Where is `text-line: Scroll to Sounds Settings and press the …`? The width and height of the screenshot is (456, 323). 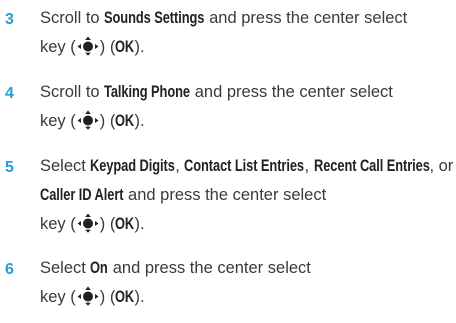 text-line: Scroll to Sounds Settings and press the … is located at coordinates (247, 18).